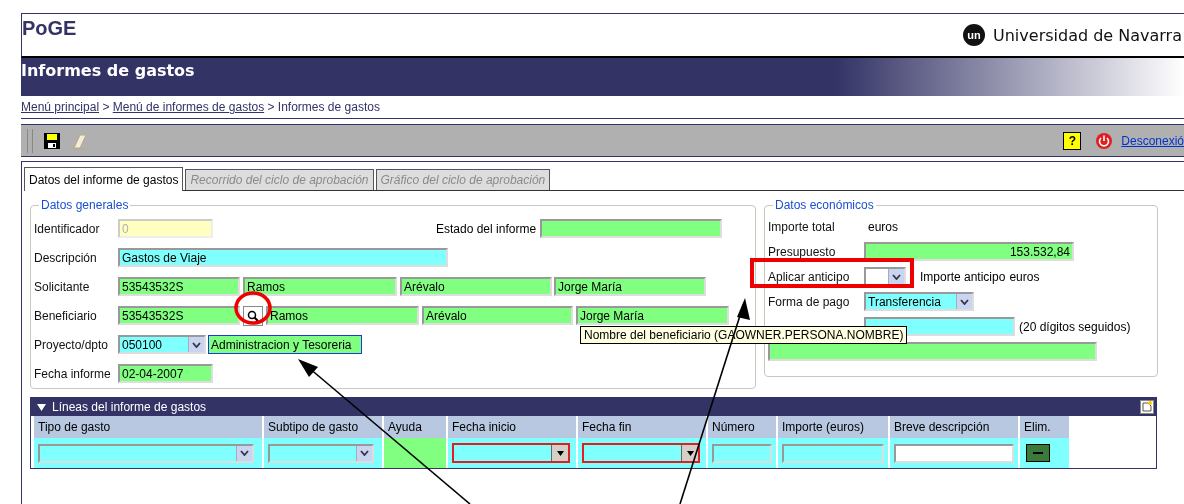 This screenshot has height=504, width=1184. Describe the element at coordinates (1147, 407) in the screenshot. I see `new-document-icon` at that location.